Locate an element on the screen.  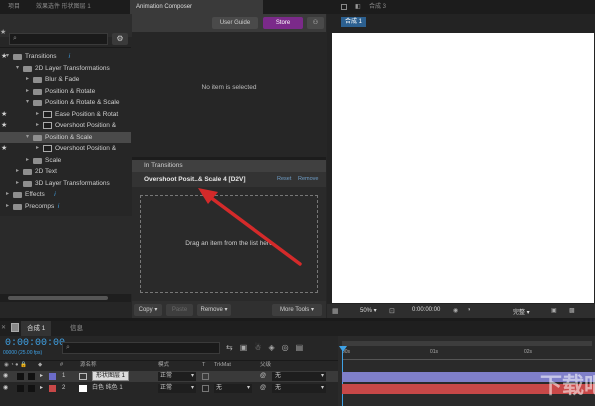
col-name: 源名称 is located at coordinates (88, 365).